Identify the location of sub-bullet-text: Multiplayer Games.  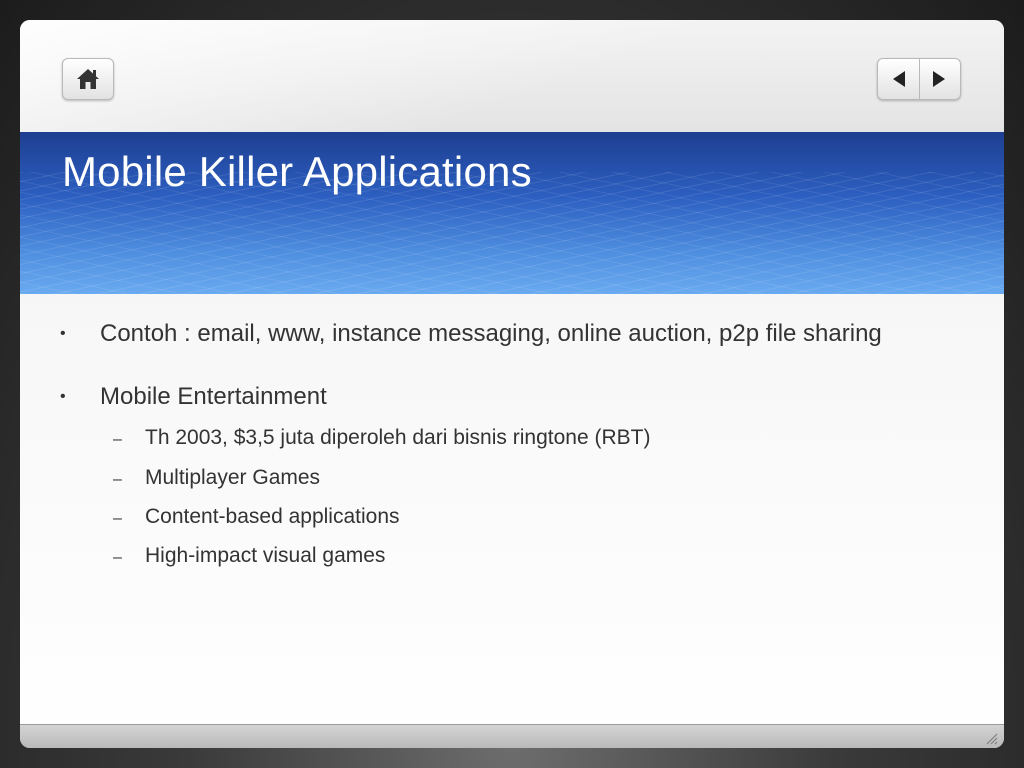
(233, 477).